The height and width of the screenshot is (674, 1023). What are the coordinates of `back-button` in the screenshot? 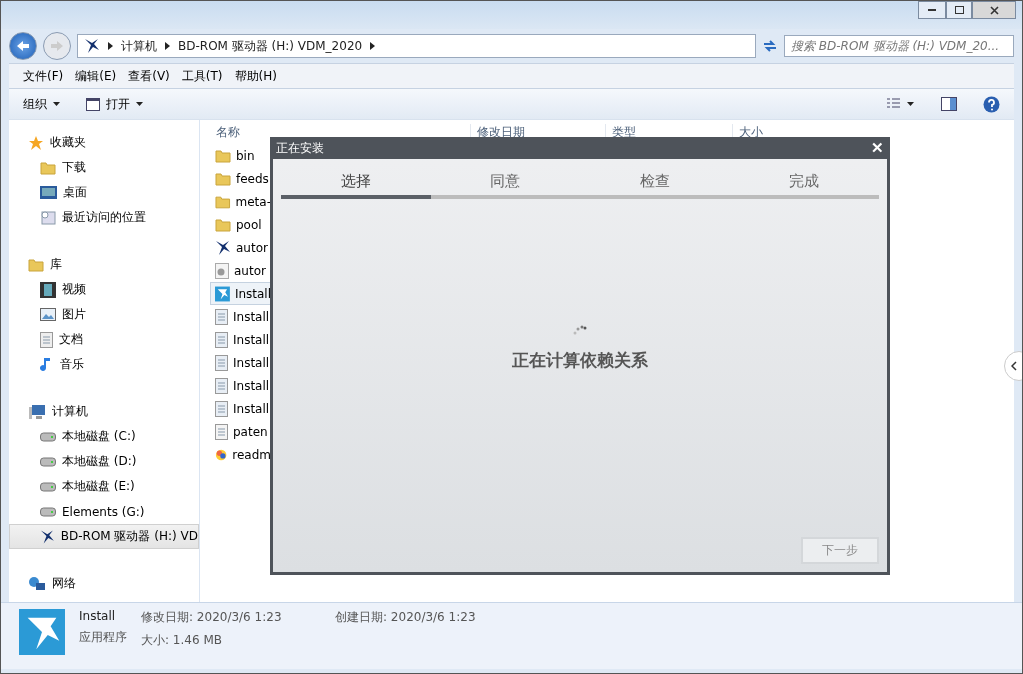 It's located at (23, 46).